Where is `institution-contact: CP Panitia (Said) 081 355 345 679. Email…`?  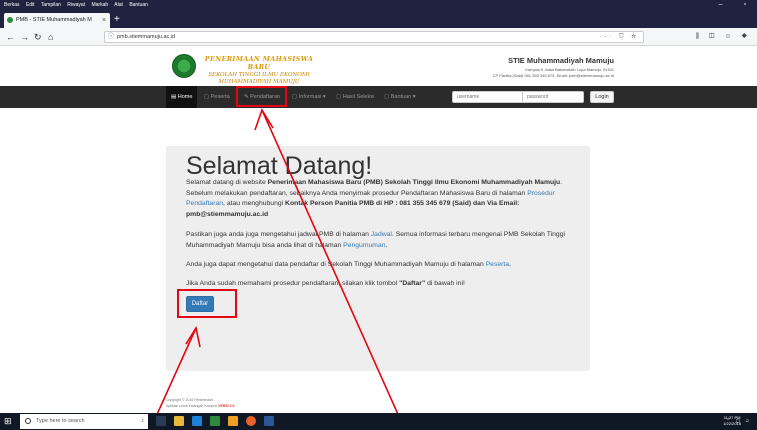
institution-contact: CP Panitia (Said) 081 355 345 679. Email… is located at coordinates (553, 75).